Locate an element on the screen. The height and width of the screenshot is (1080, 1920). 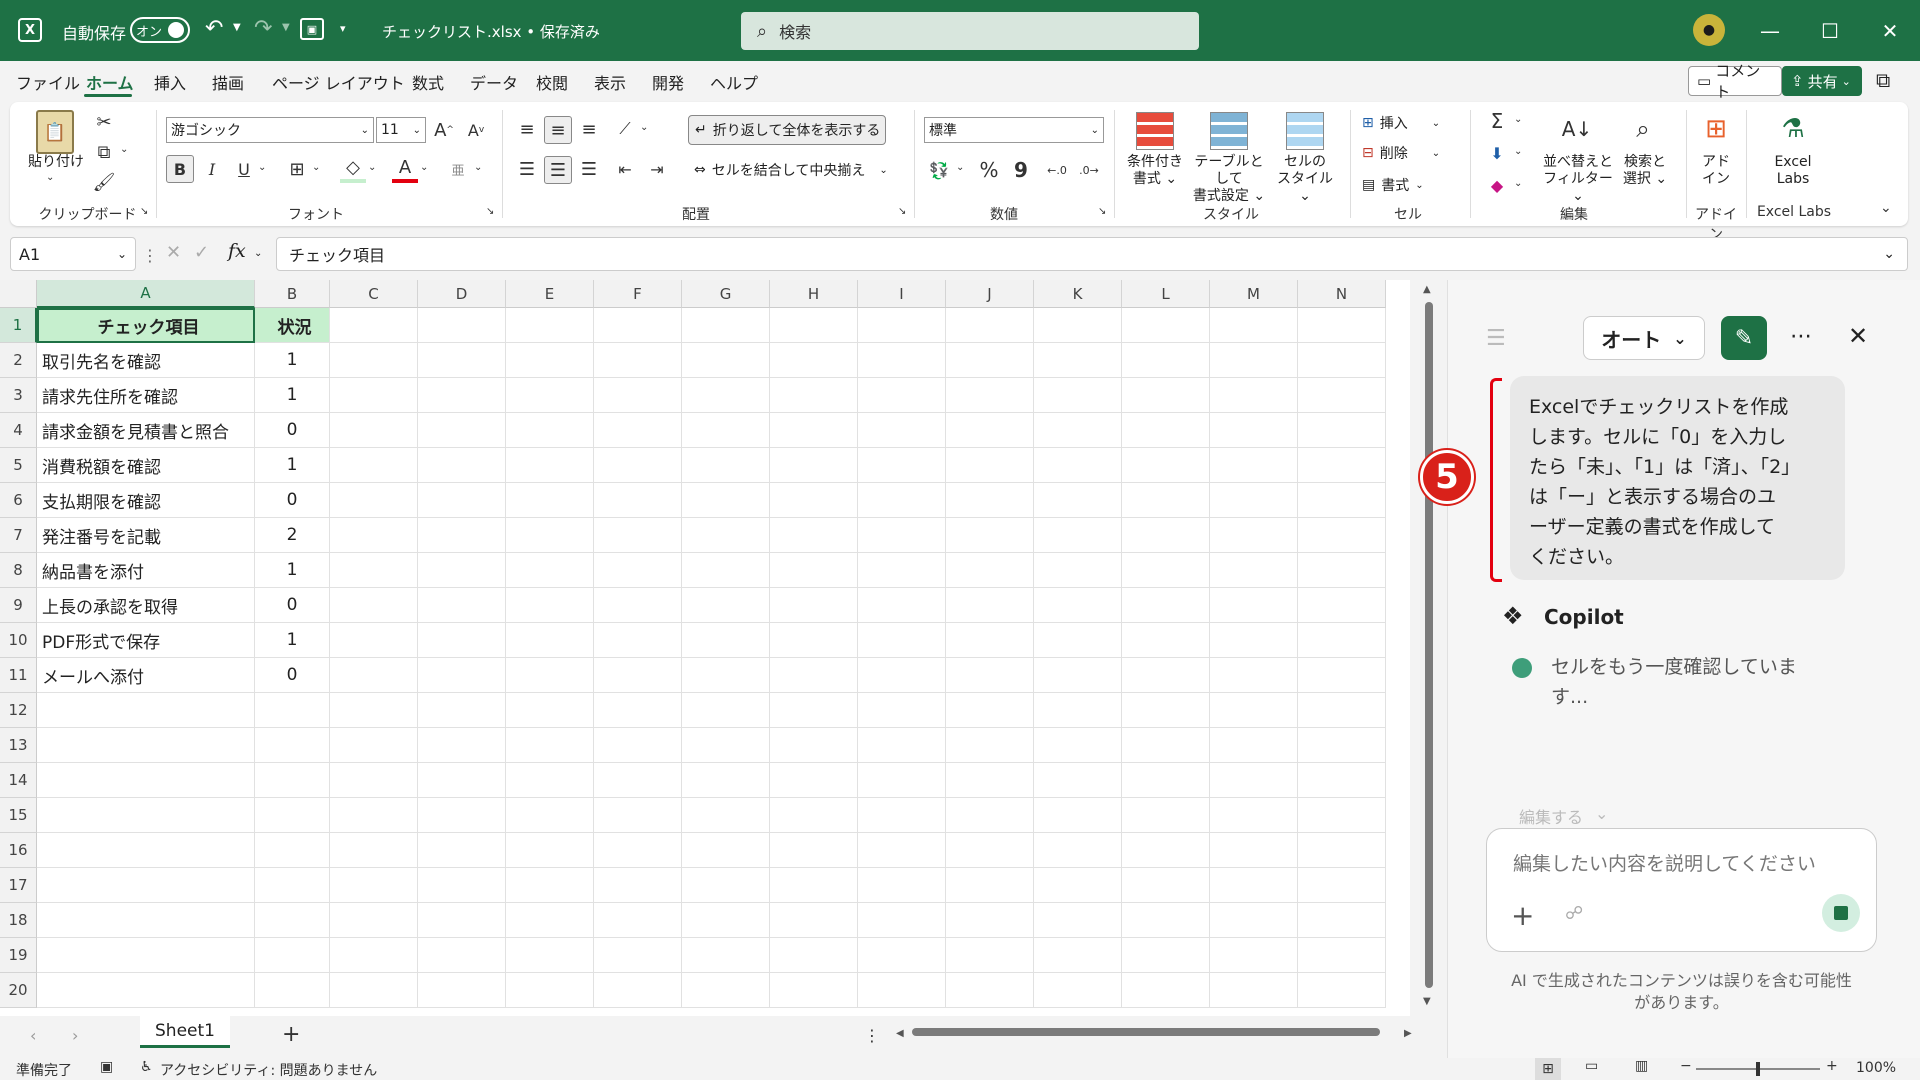
formula-input: チェック項目 ⌄ is located at coordinates (1092, 254).